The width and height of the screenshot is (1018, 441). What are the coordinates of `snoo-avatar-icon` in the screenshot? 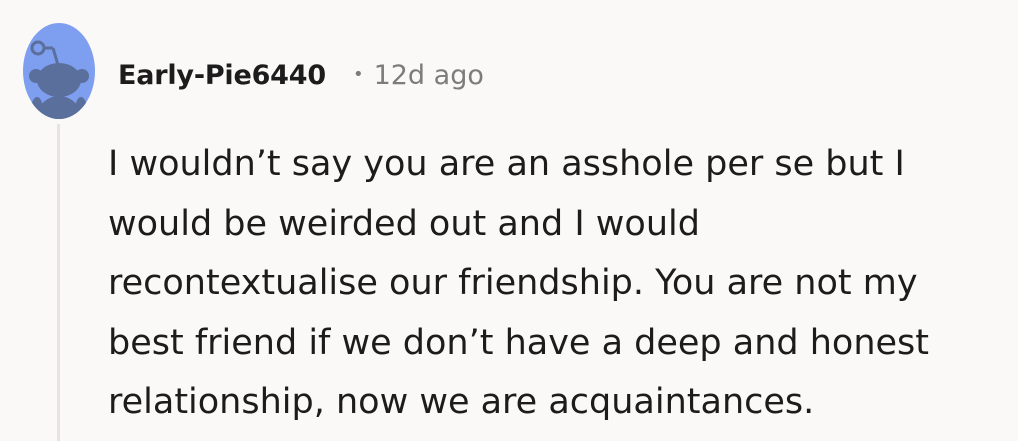 It's located at (59, 71).